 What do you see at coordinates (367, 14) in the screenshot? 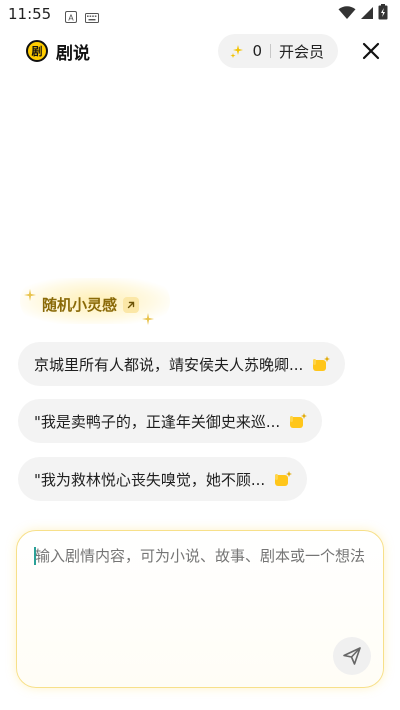
I see `signal-icon` at bounding box center [367, 14].